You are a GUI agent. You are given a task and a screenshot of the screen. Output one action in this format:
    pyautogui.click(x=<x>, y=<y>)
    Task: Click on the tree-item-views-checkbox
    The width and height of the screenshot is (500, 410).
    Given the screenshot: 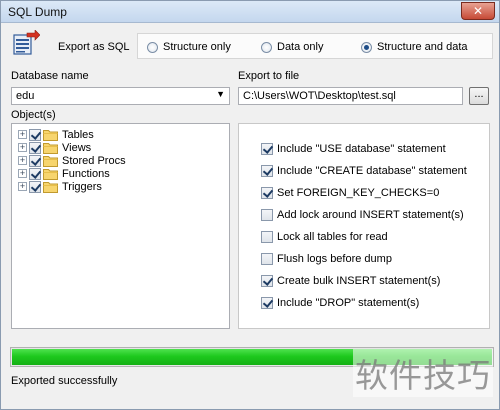 What is the action you would take?
    pyautogui.click(x=35, y=147)
    